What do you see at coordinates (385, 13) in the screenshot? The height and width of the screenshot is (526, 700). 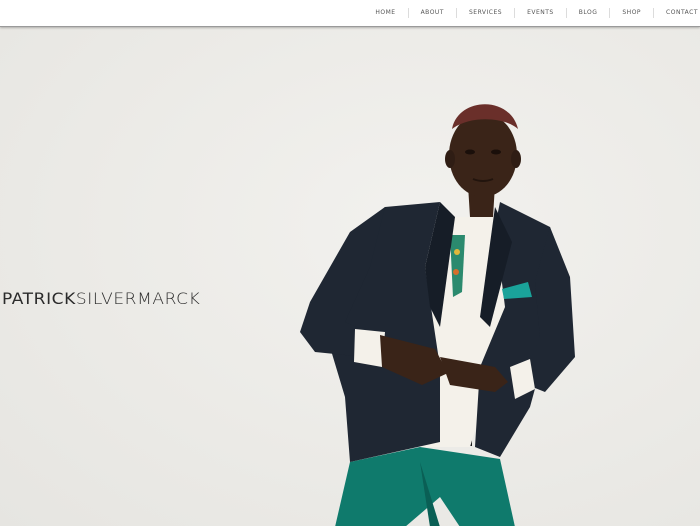 I see `nav-item-home: HOME` at bounding box center [385, 13].